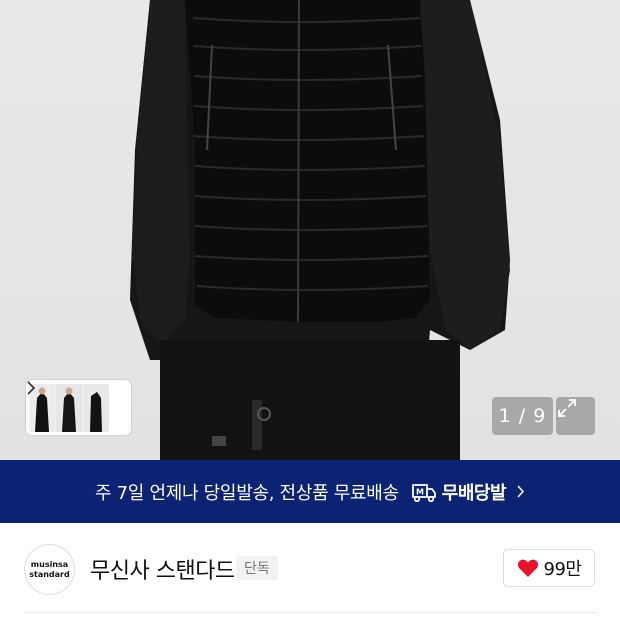 The height and width of the screenshot is (620, 620). Describe the element at coordinates (527, 568) in the screenshot. I see `heart-icon` at that location.